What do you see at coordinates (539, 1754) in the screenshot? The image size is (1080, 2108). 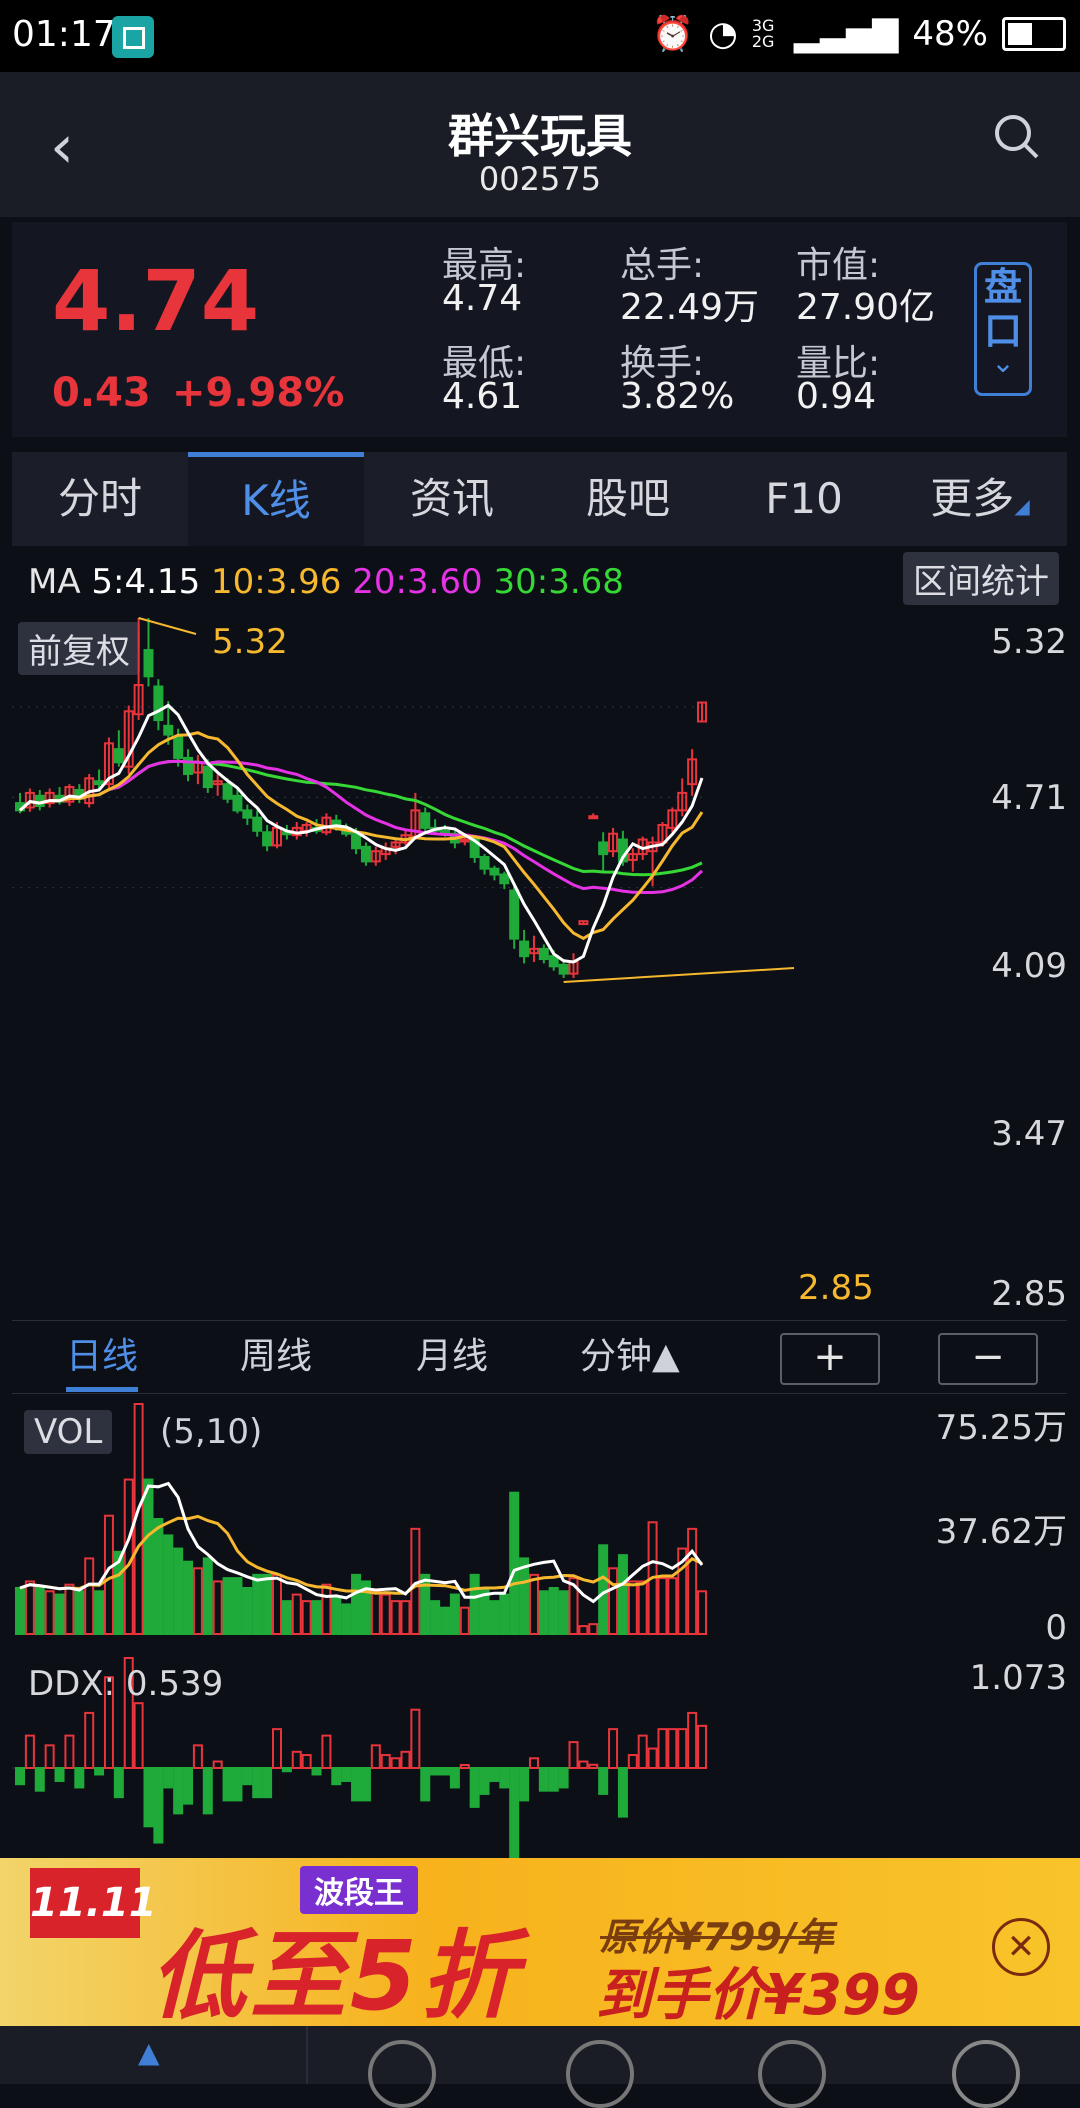 I see `ddx-chart: DDX: 0.539 1.073` at bounding box center [539, 1754].